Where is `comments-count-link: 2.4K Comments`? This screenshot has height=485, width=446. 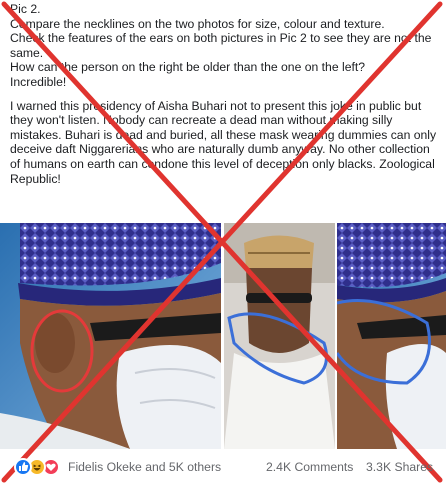
comments-count-link: 2.4K Comments is located at coordinates (309, 467).